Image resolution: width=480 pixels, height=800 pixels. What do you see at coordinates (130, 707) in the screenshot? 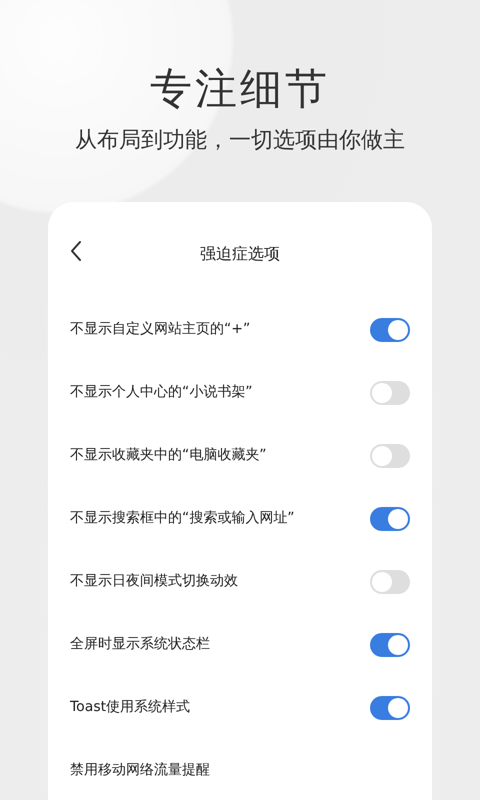
I see `option-label: Toast使用系统样式` at bounding box center [130, 707].